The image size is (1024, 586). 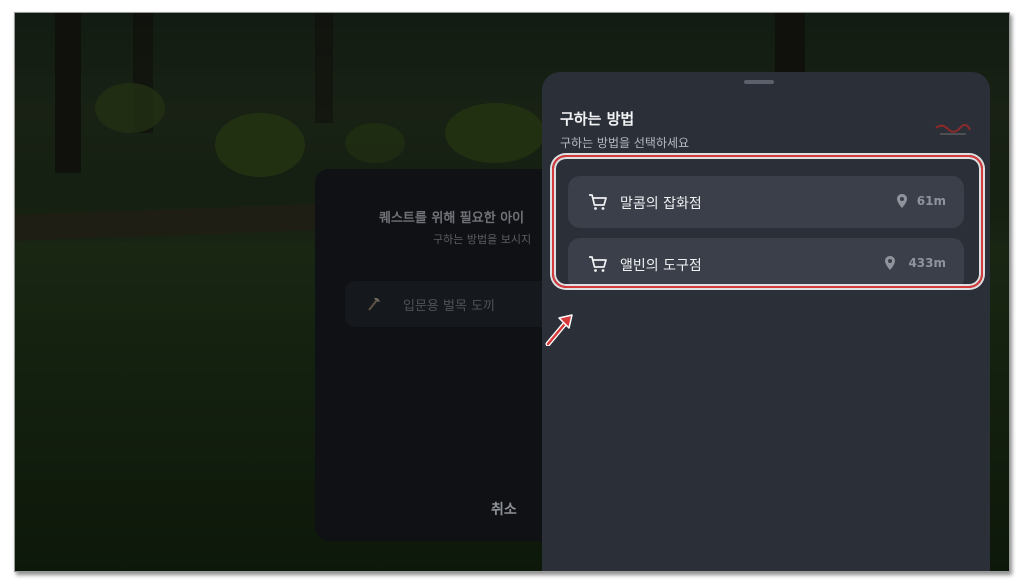 What do you see at coordinates (767, 221) in the screenshot?
I see `annotation-highlight-box` at bounding box center [767, 221].